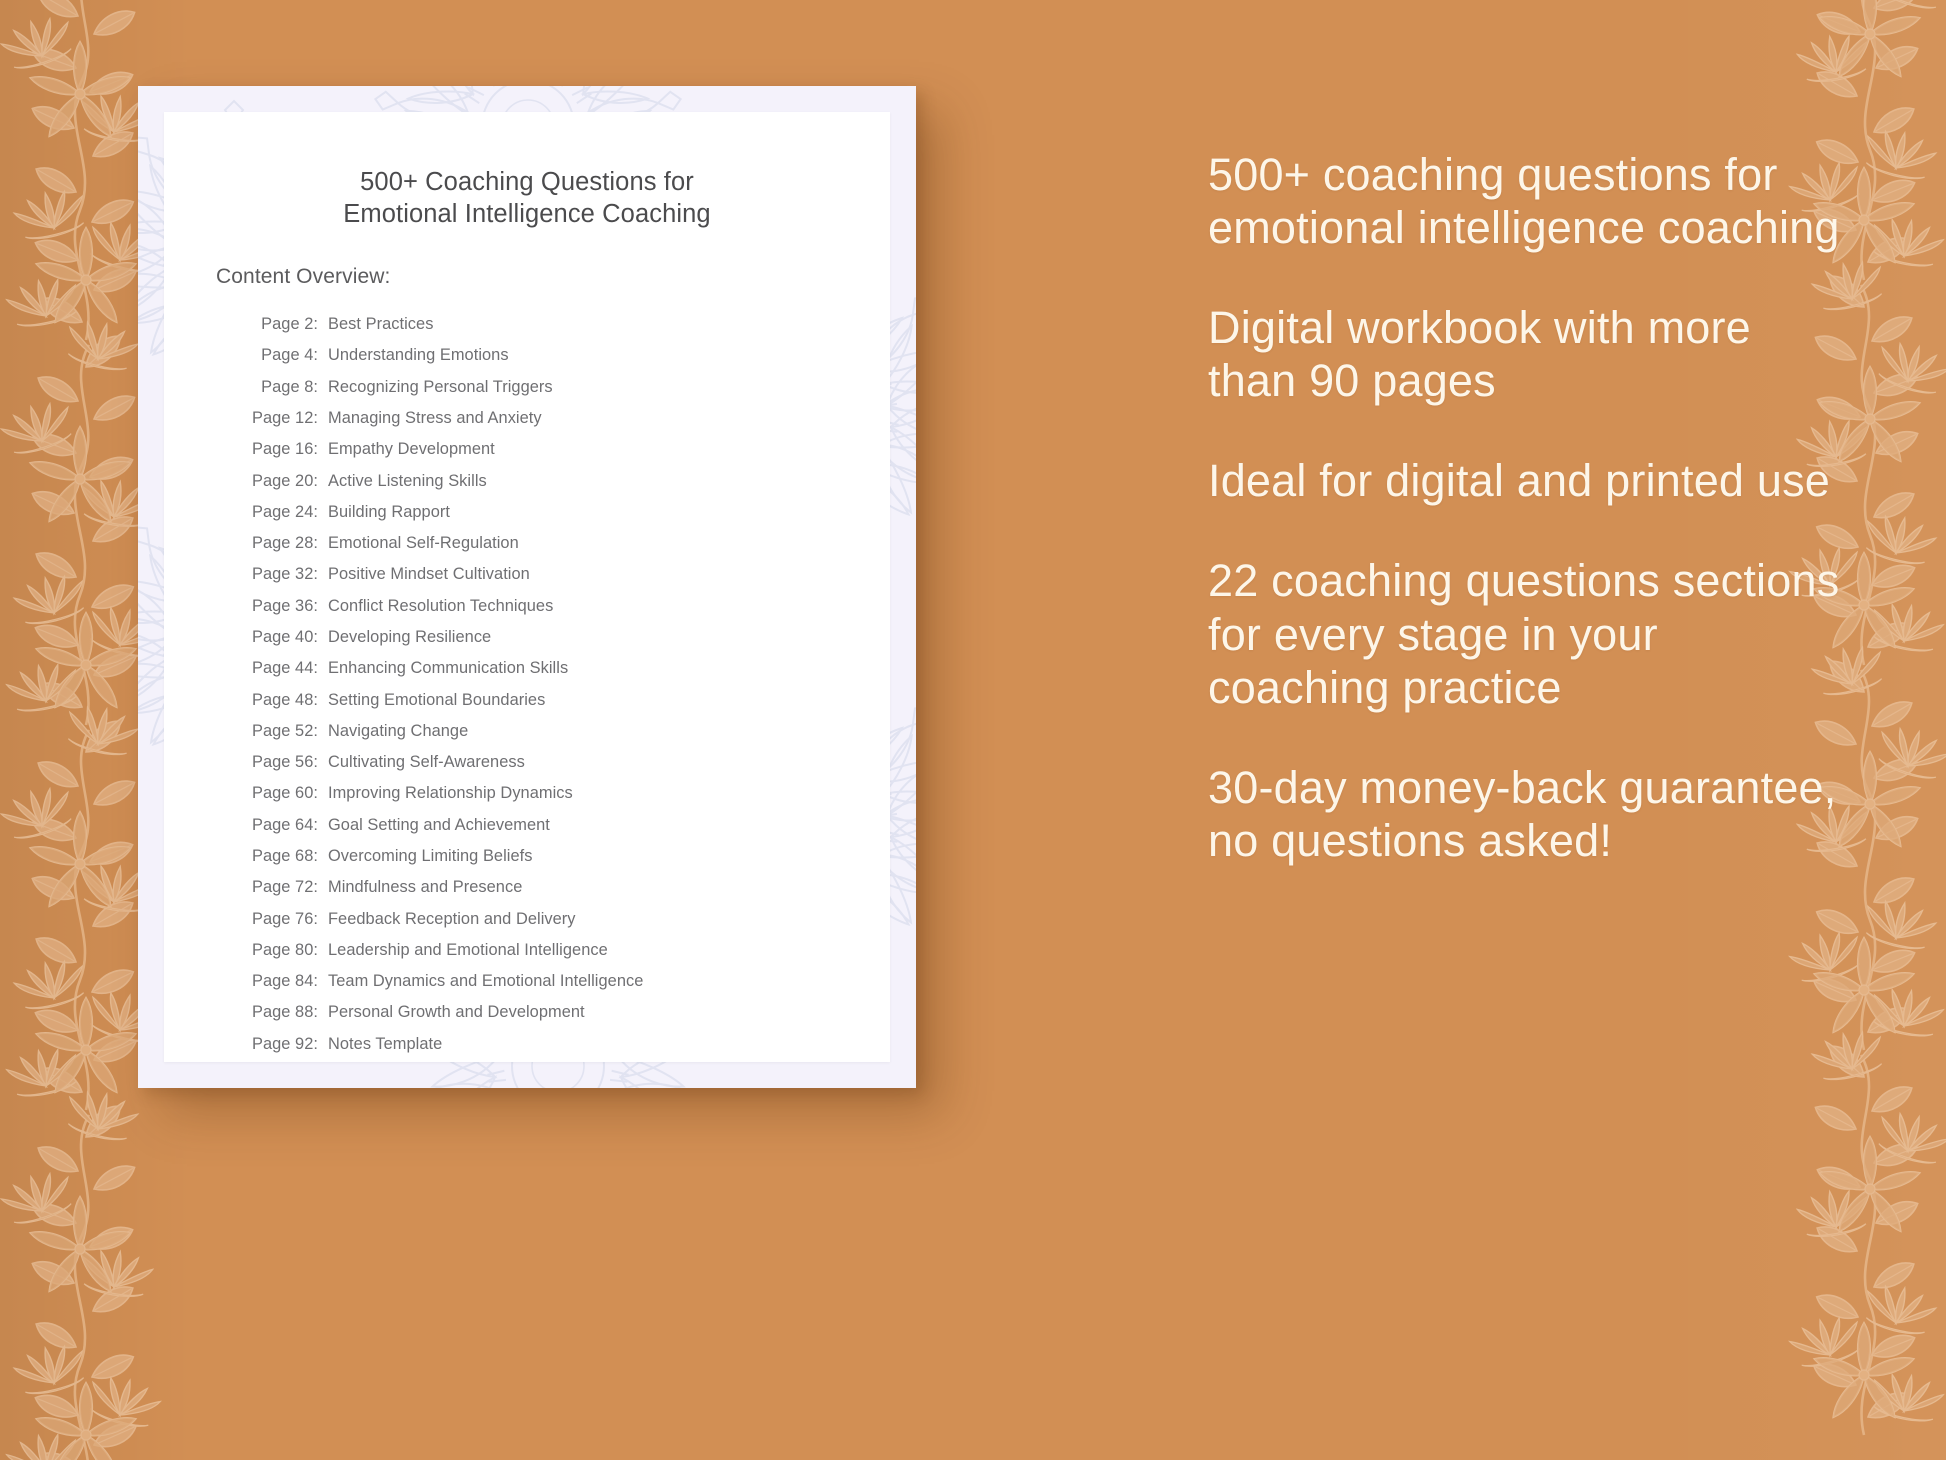 This screenshot has width=1946, height=1460. What do you see at coordinates (565, 699) in the screenshot?
I see `table-of-contents-row: Page 48: Setting Emotional Boundaries` at bounding box center [565, 699].